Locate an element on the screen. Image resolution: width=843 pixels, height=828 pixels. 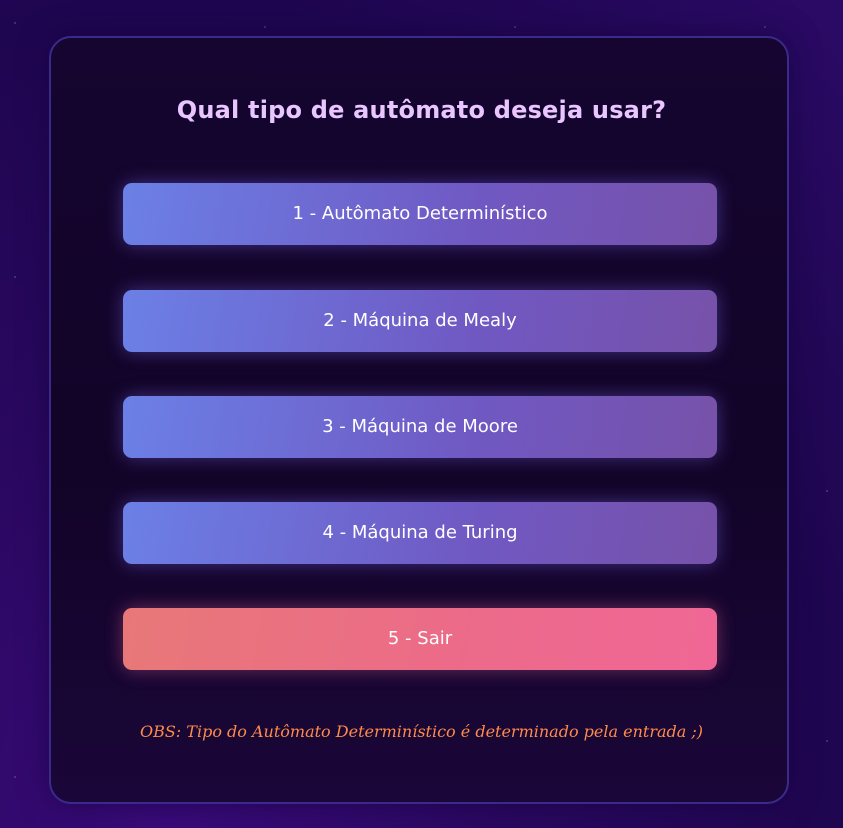
deterministic-automaton-button: 1 - Autômato Determinístico is located at coordinates (420, 214).